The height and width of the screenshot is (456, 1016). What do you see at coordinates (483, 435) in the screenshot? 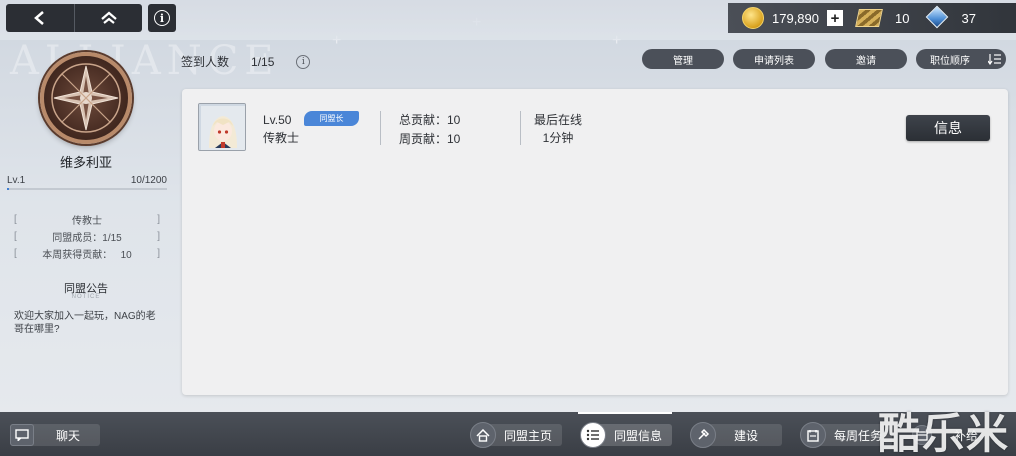
I see `home-icon` at bounding box center [483, 435].